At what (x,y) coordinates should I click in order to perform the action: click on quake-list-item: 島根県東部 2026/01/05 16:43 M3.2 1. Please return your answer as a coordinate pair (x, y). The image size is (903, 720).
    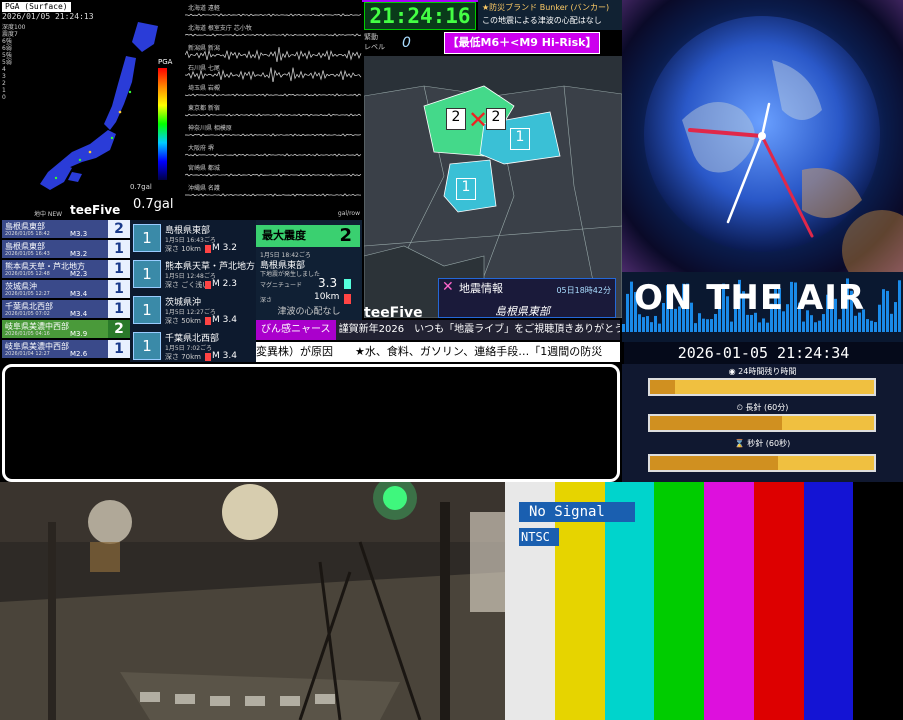
    Looking at the image, I should click on (66, 249).